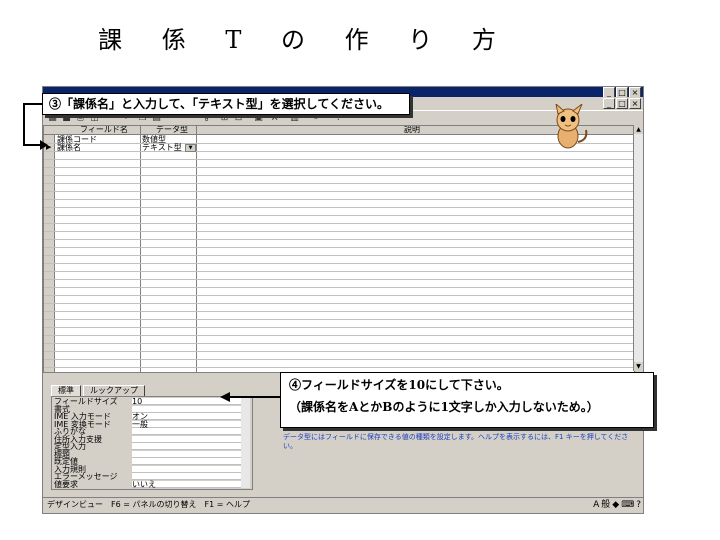  I want to click on callout-step3: ③「課係名」と入力して、「テキスト型」を選択してください。, so click(226, 104).